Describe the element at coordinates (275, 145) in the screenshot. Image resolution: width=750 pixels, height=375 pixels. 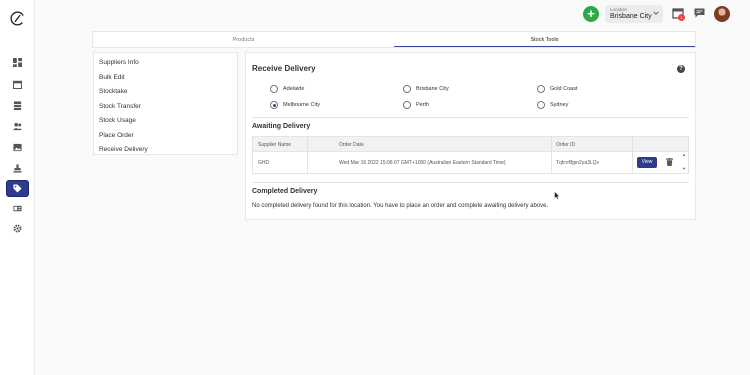
I see `column-header-supplier: Supplier Name` at that location.